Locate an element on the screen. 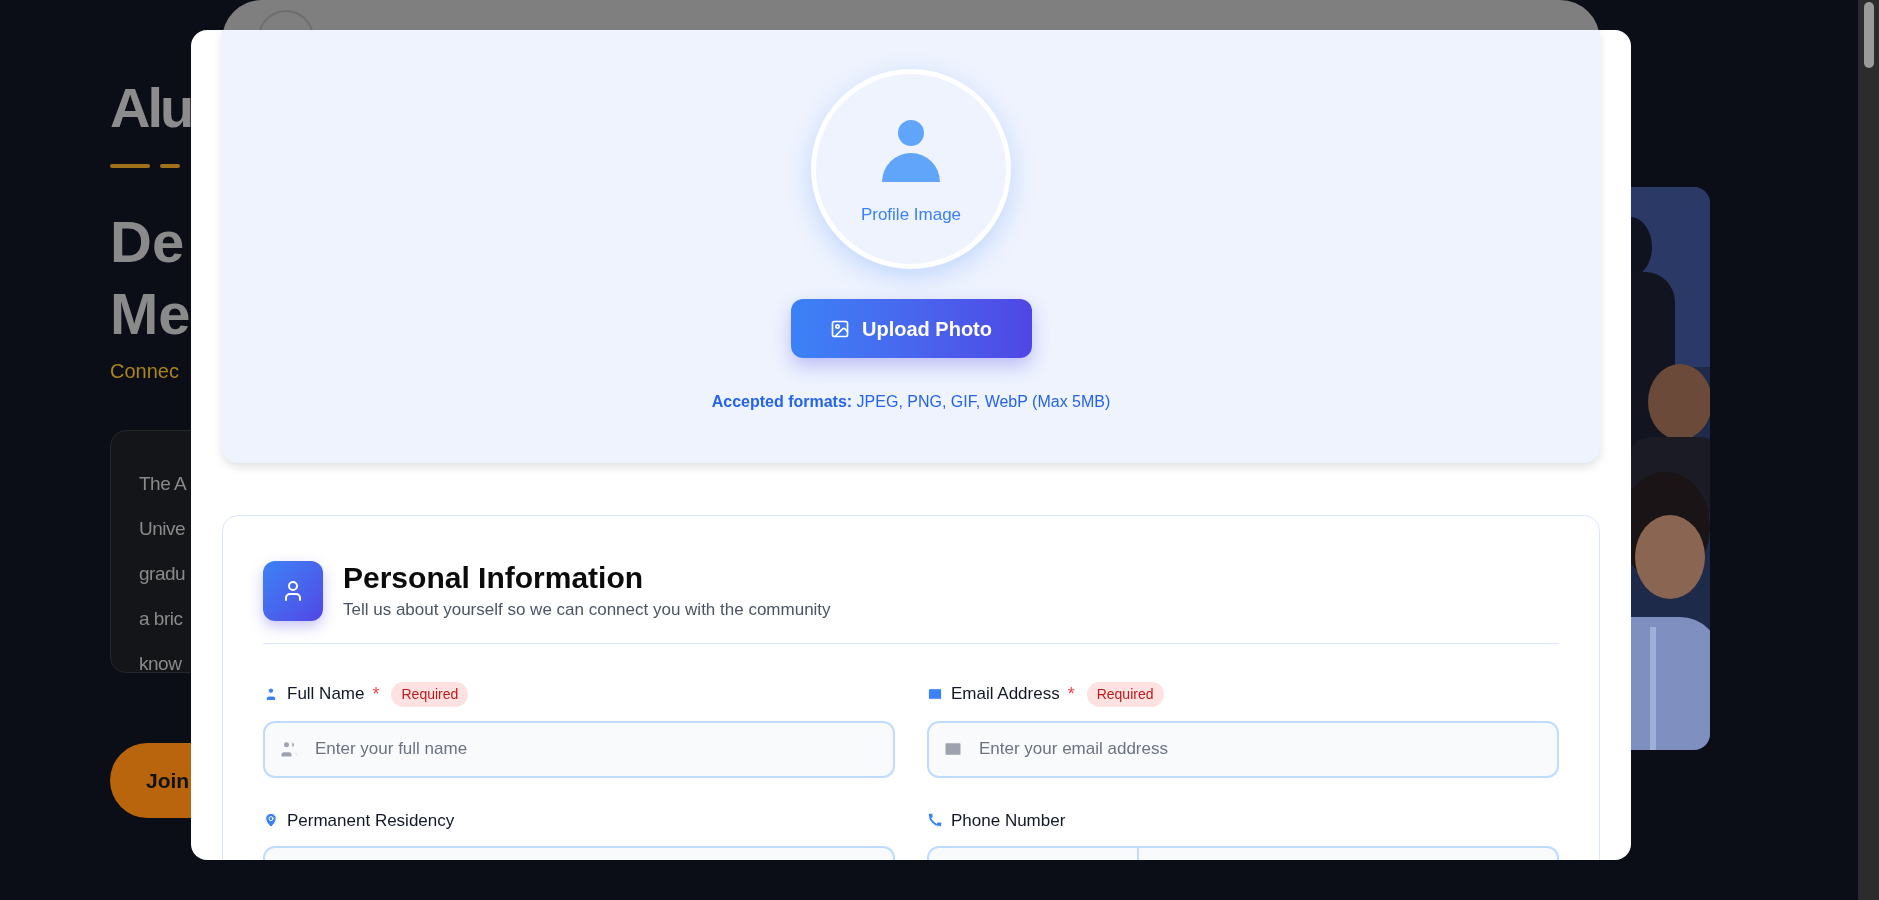 This screenshot has height=900, width=1879. intro-text: a bric is located at coordinates (161, 619).